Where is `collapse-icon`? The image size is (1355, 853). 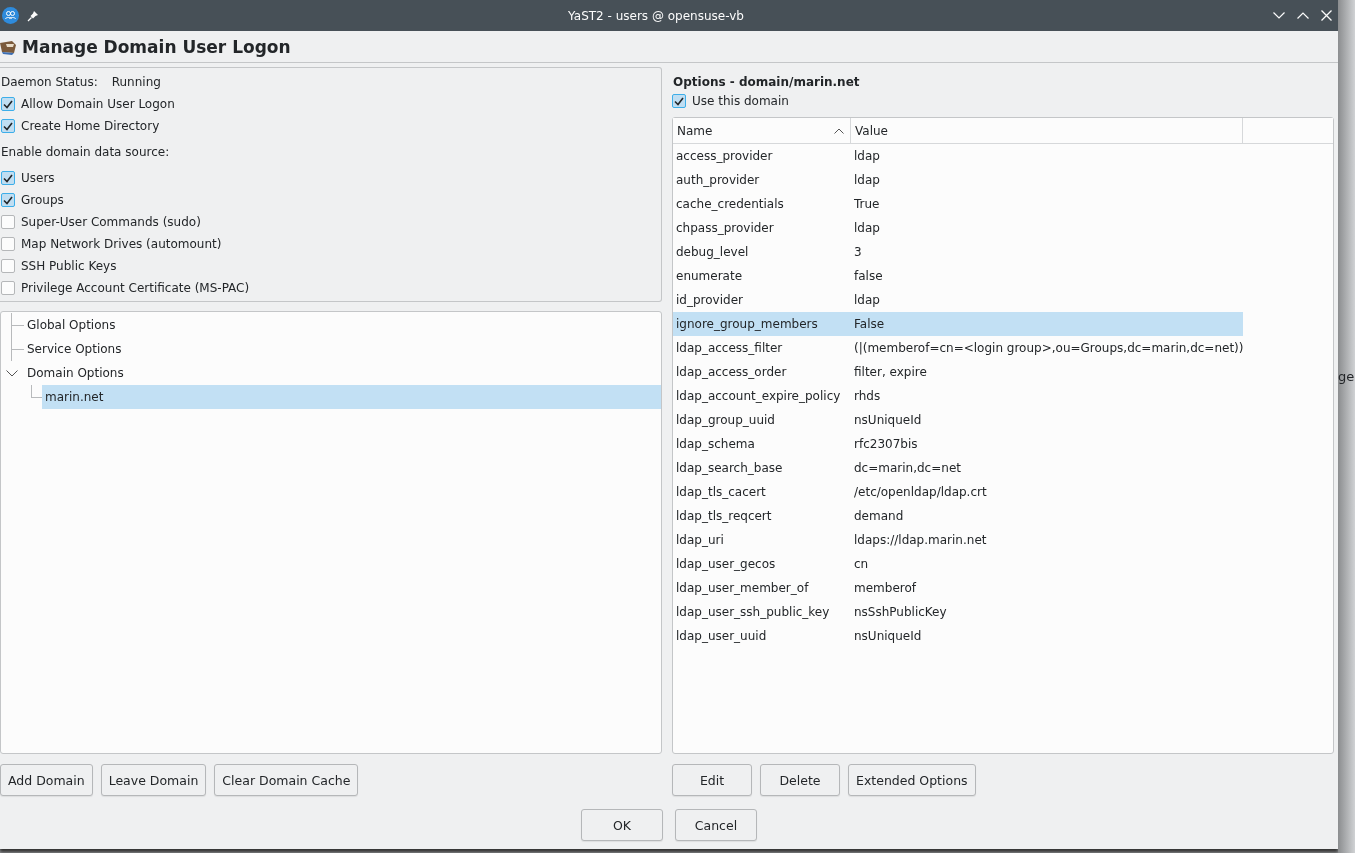
collapse-icon is located at coordinates (12, 373).